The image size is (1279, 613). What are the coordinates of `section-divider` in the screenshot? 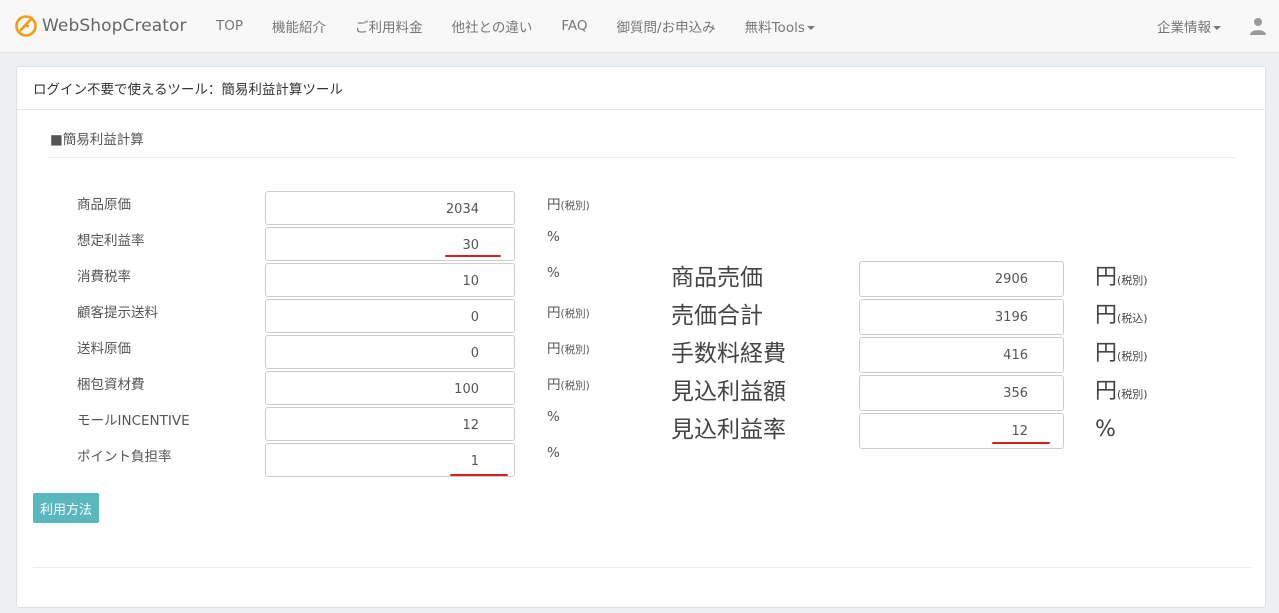 It's located at (642, 157).